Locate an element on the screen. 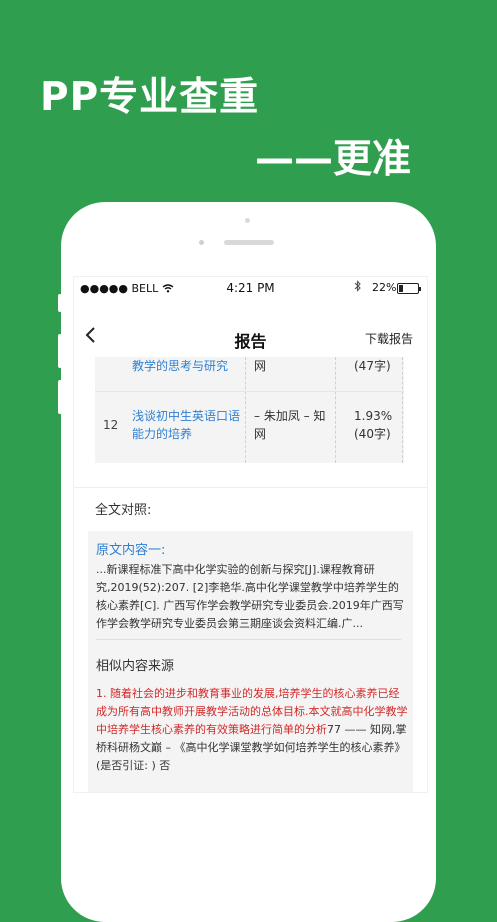 The width and height of the screenshot is (497, 922). phone-sensor is located at coordinates (247, 220).